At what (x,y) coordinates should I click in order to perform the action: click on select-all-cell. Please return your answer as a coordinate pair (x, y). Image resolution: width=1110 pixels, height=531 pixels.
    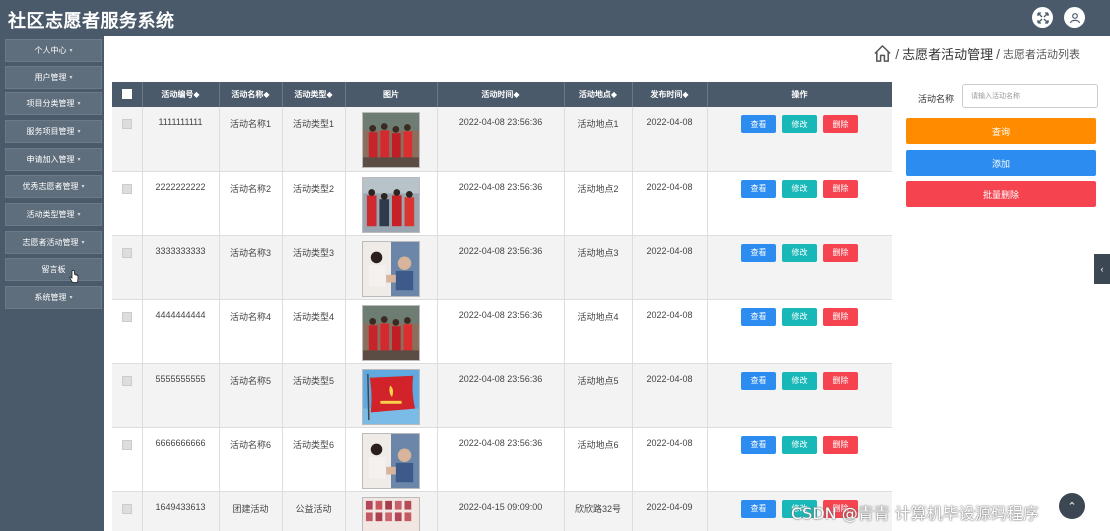
    Looking at the image, I should click on (127, 94).